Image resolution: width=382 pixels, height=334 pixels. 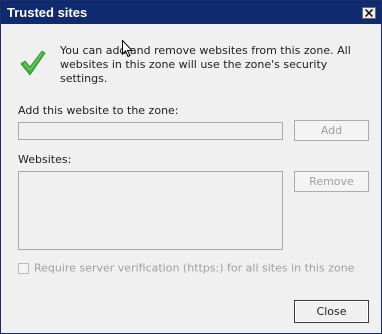 What do you see at coordinates (331, 130) in the screenshot?
I see `add-button: Add` at bounding box center [331, 130].